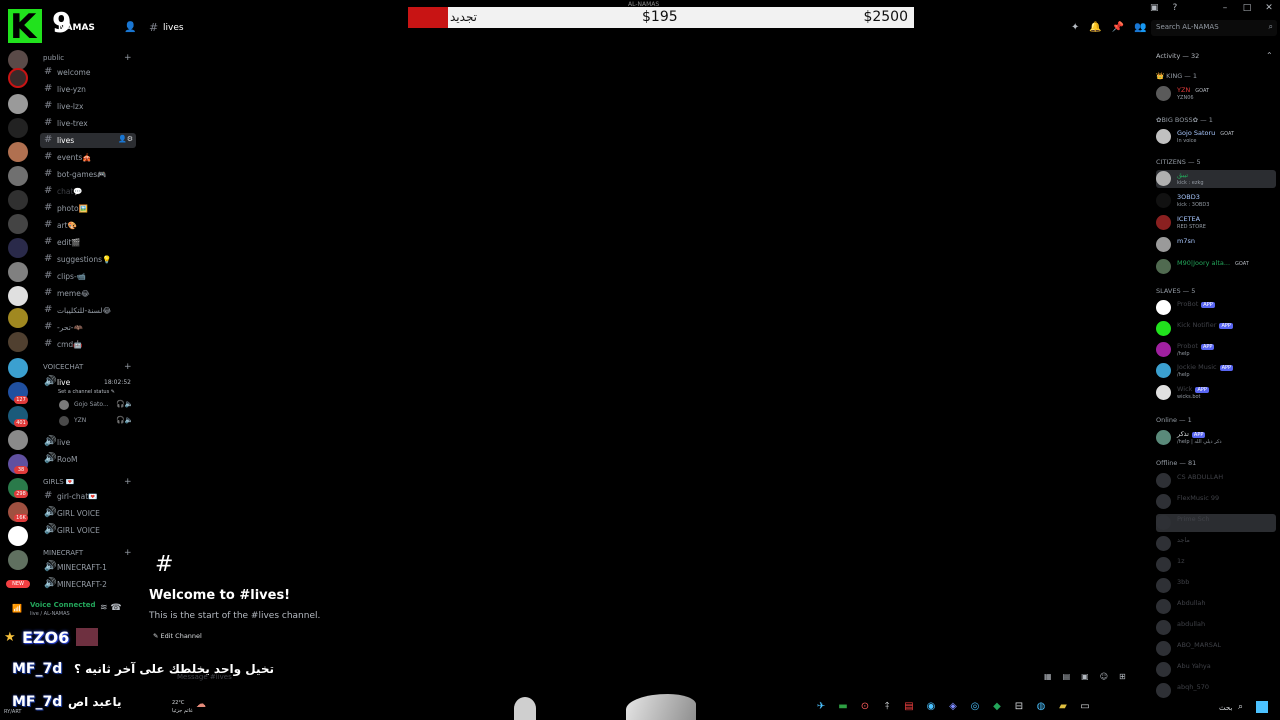  What do you see at coordinates (1262, 707) in the screenshot?
I see `windows-start-icon` at bounding box center [1262, 707].